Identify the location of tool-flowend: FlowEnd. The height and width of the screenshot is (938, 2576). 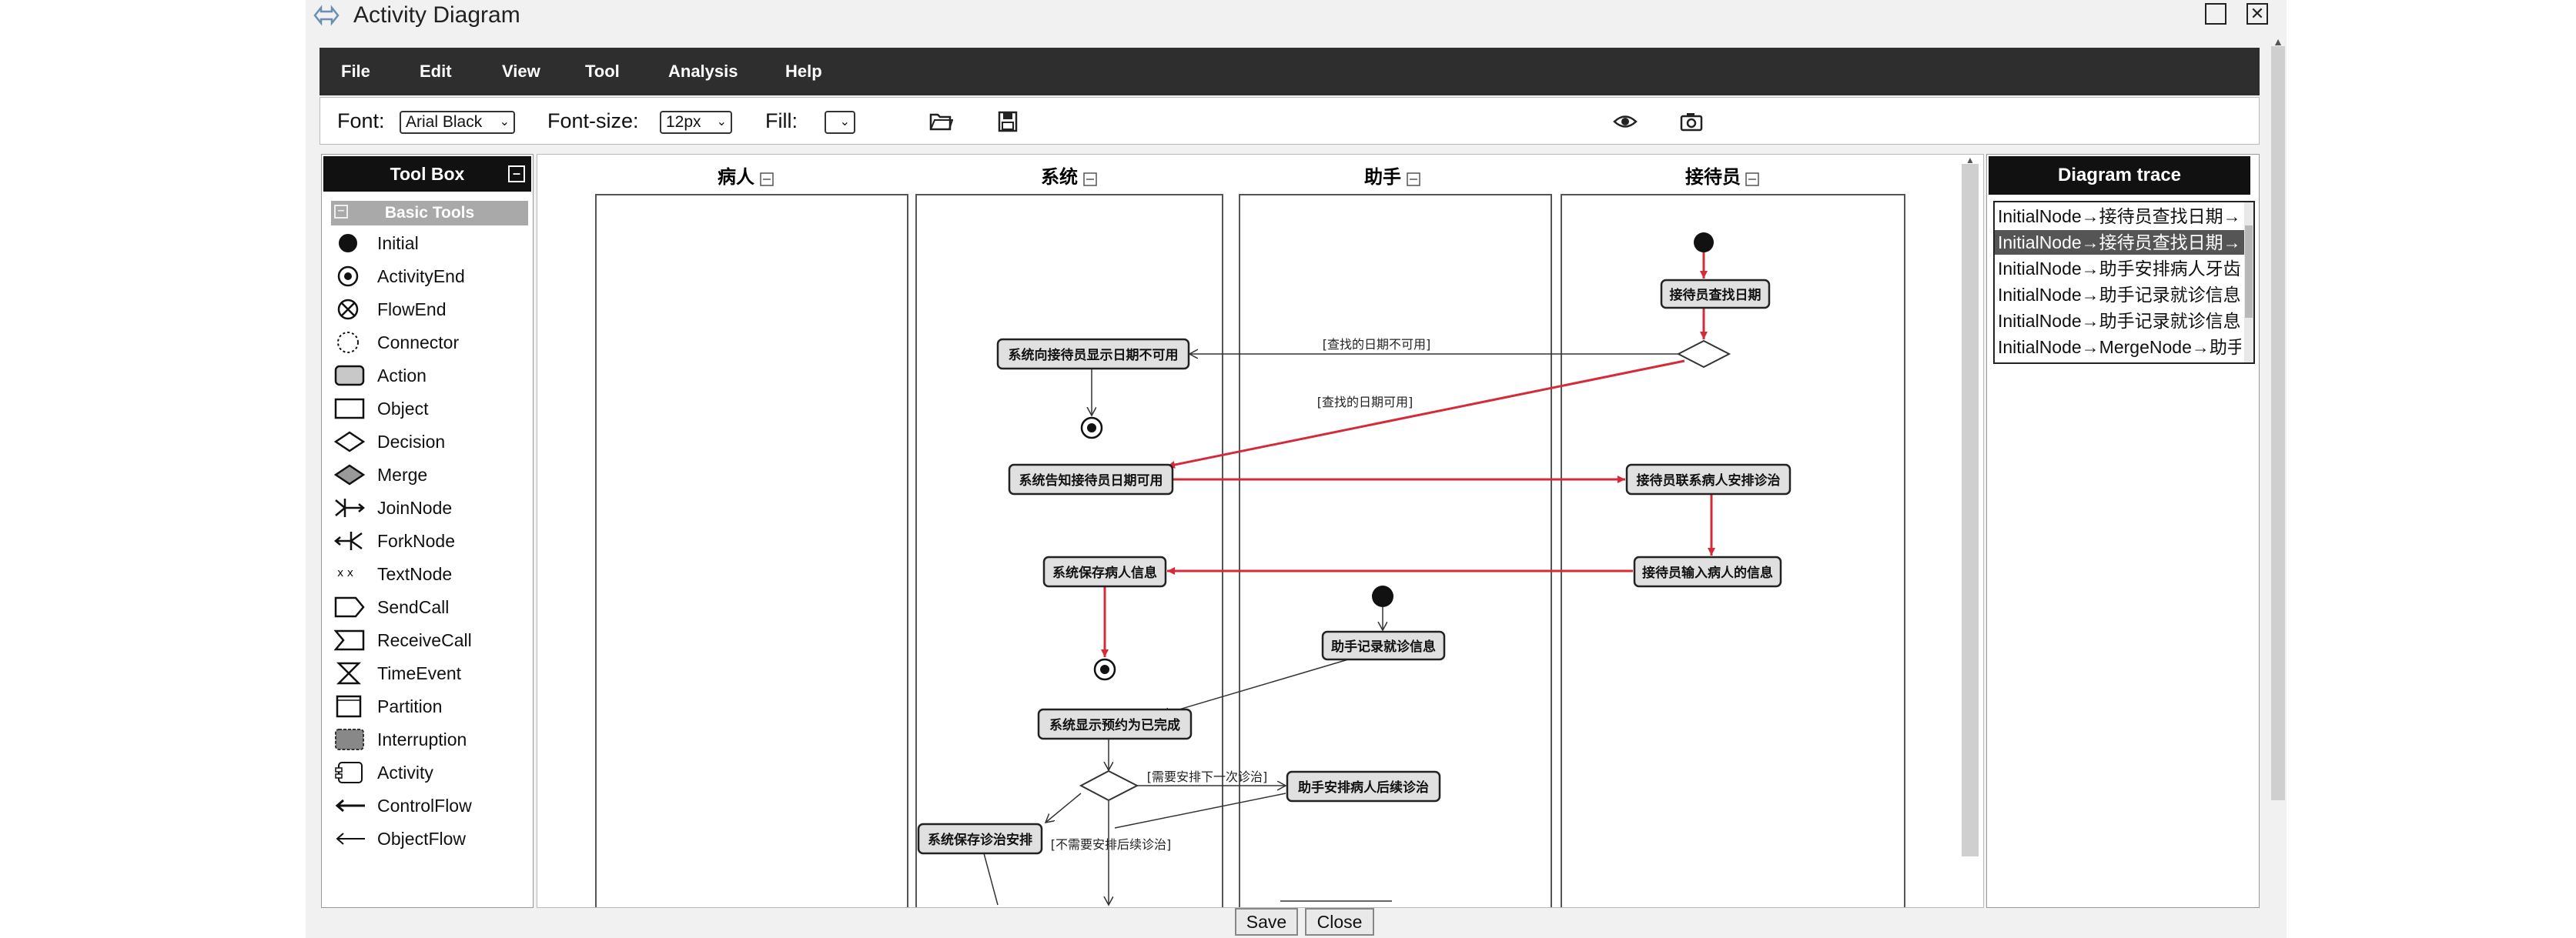
(431, 310).